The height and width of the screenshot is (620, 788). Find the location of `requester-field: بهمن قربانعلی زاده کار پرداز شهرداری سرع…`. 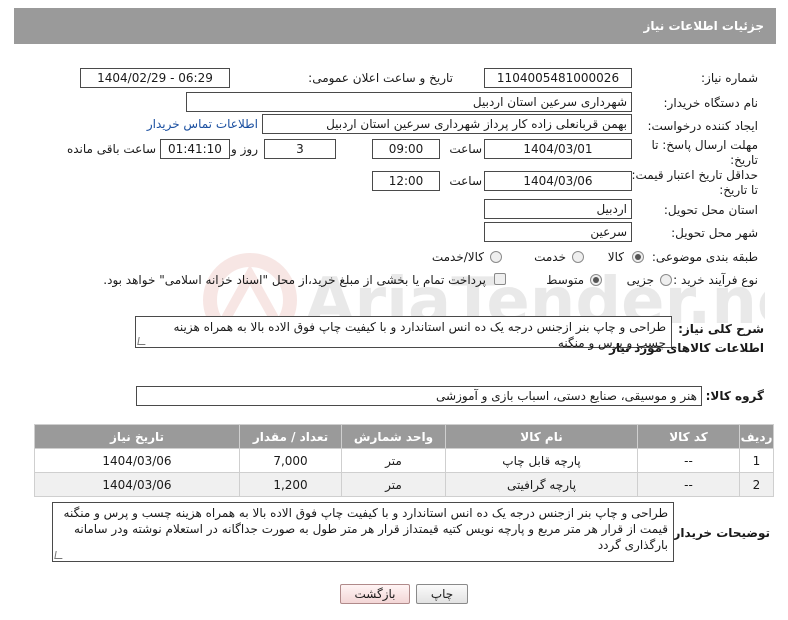

requester-field: بهمن قربانعلی زاده کار پرداز شهرداری سرع… is located at coordinates (447, 124).